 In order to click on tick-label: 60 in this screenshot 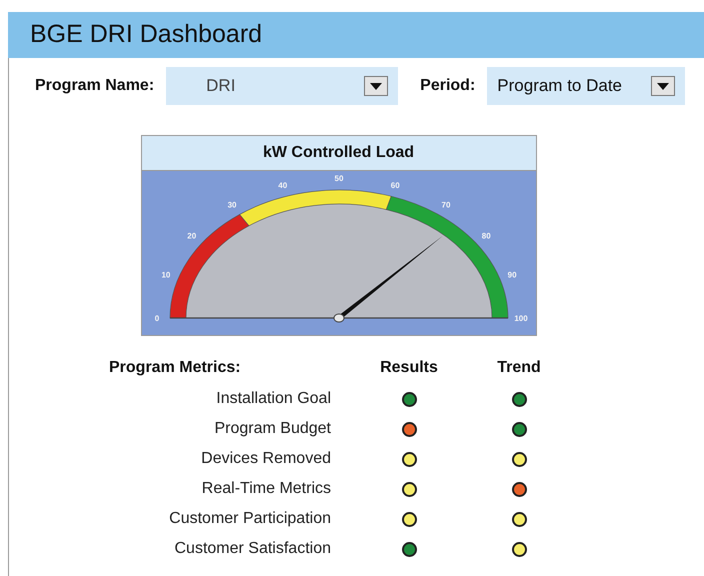, I will do `click(395, 185)`.